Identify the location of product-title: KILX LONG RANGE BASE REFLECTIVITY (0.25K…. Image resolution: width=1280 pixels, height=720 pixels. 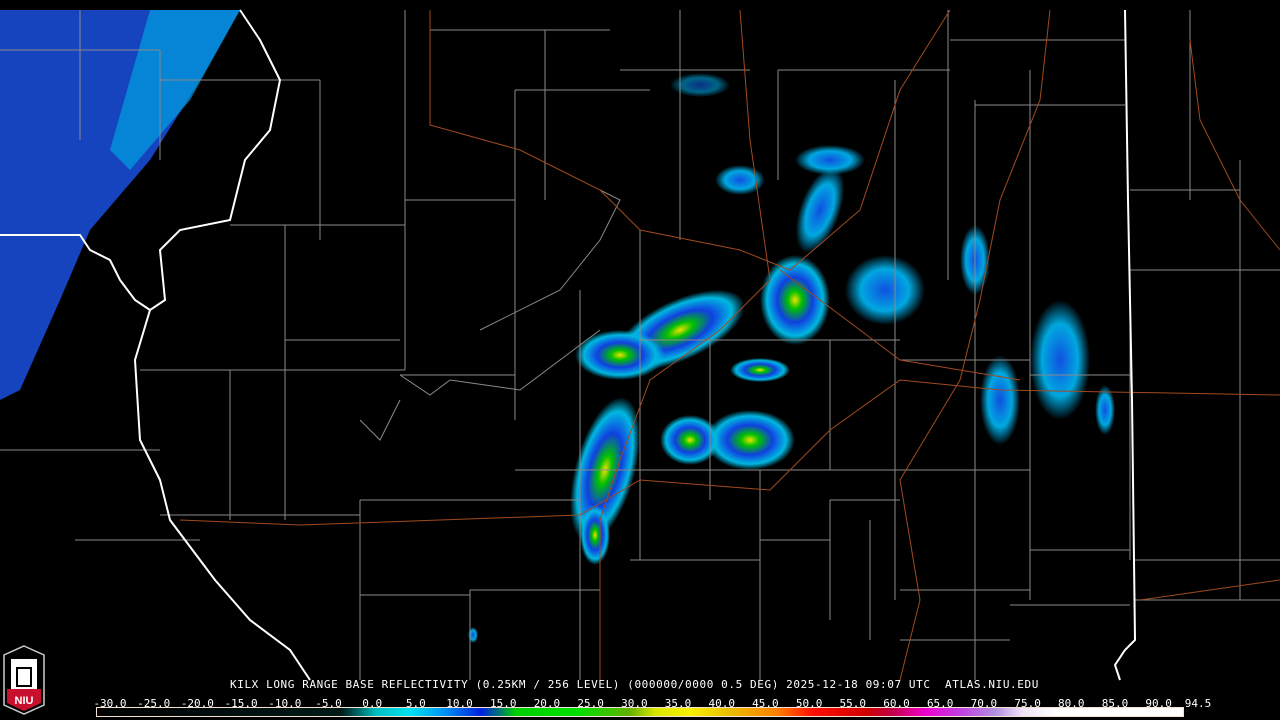
(634, 684).